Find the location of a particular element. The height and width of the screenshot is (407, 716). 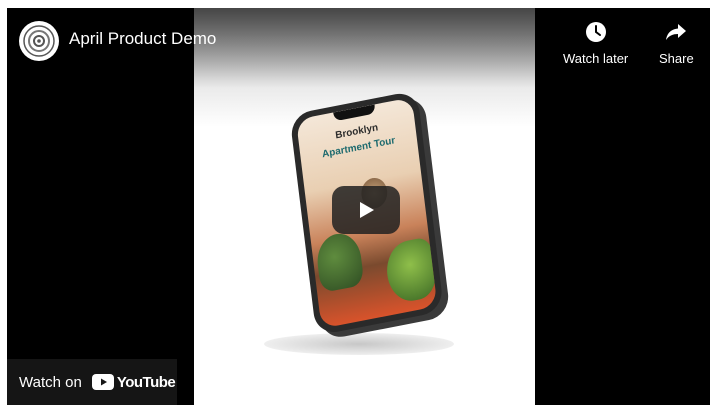

play-button is located at coordinates (366, 210).